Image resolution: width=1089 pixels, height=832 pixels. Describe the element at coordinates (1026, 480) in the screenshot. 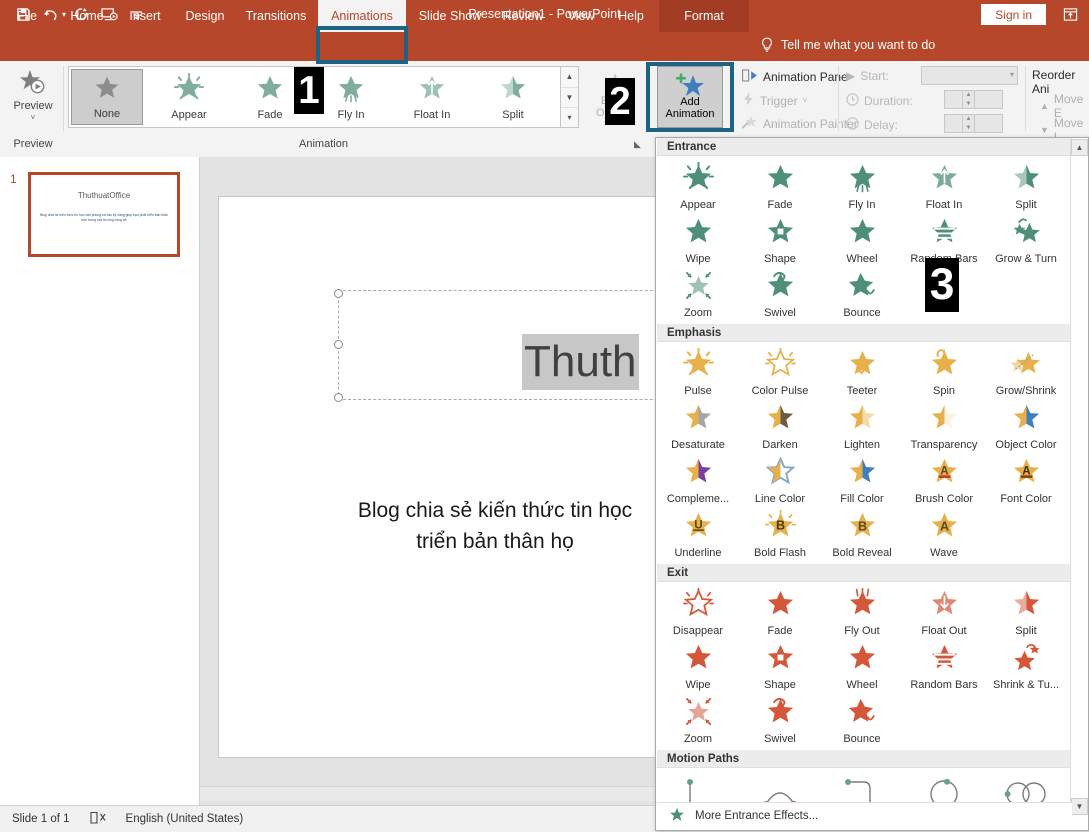

I see `dropdown-item-font-color: A Font Color` at that location.